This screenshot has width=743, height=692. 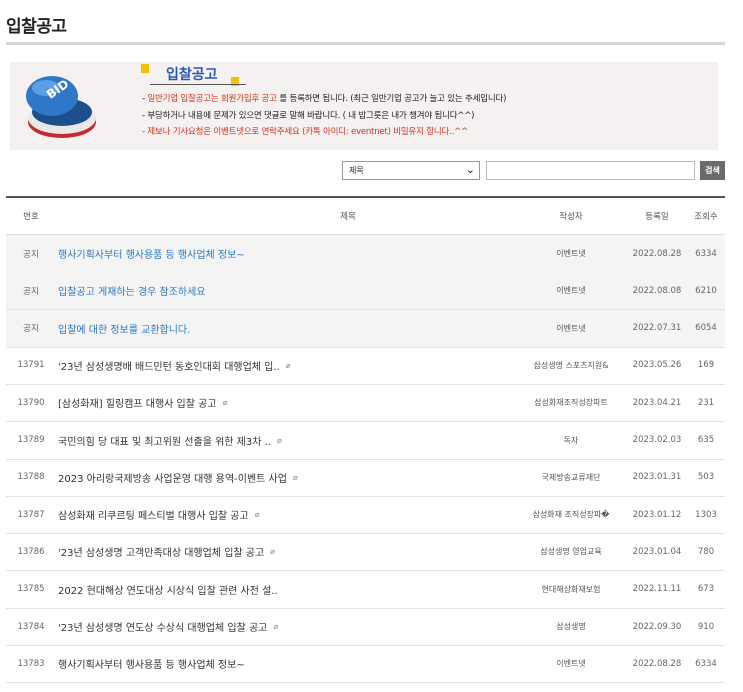 What do you see at coordinates (172, 477) in the screenshot?
I see `row-title-text: 2023 아리랑국제방송 사업운영 대행 용역-이벤트 사업` at bounding box center [172, 477].